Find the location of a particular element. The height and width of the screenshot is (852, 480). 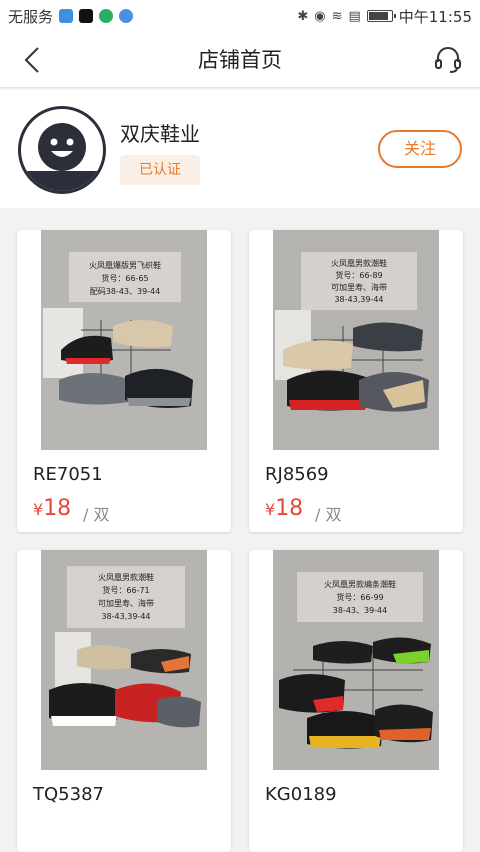

wifi-icon: ≋ is located at coordinates (337, 16).